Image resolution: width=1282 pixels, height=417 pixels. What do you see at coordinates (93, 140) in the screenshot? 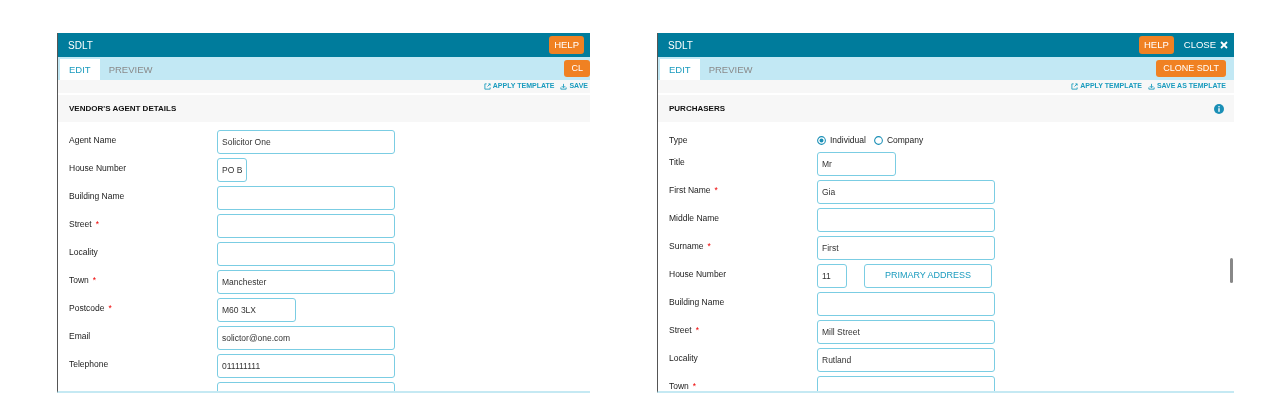
I see `field-label: Agent Name` at bounding box center [93, 140].